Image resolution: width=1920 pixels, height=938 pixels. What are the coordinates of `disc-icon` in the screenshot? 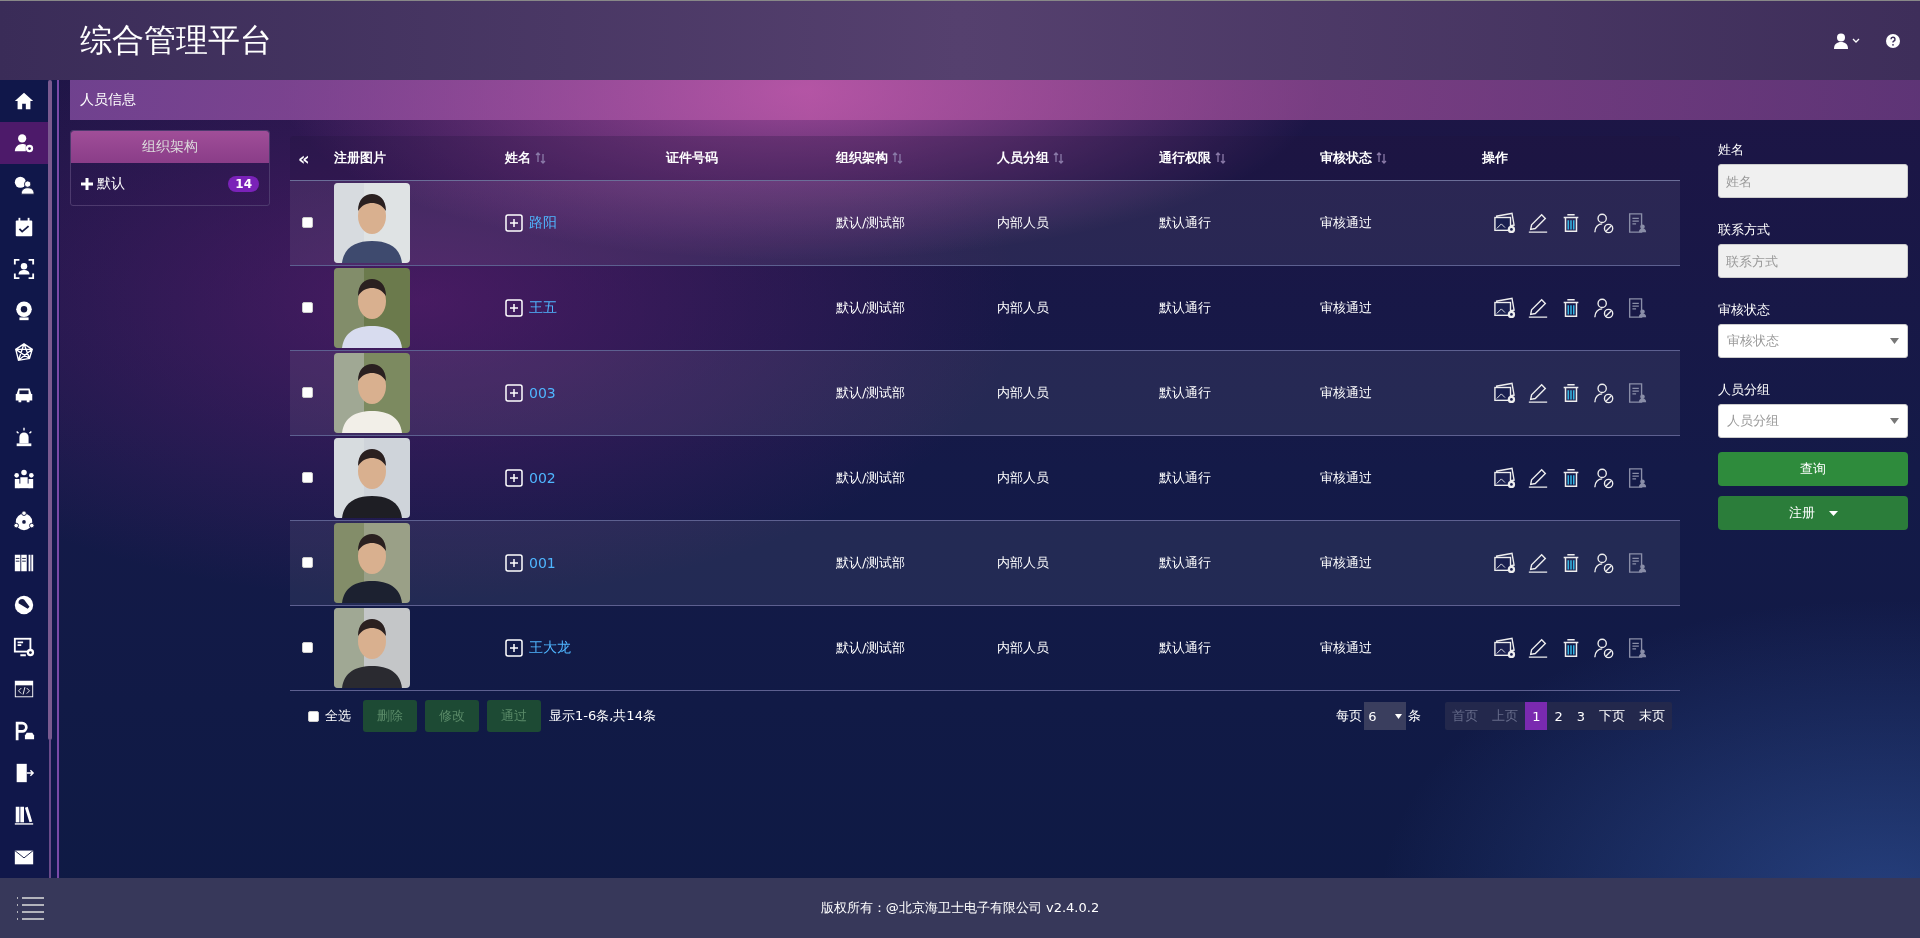 It's located at (24, 605).